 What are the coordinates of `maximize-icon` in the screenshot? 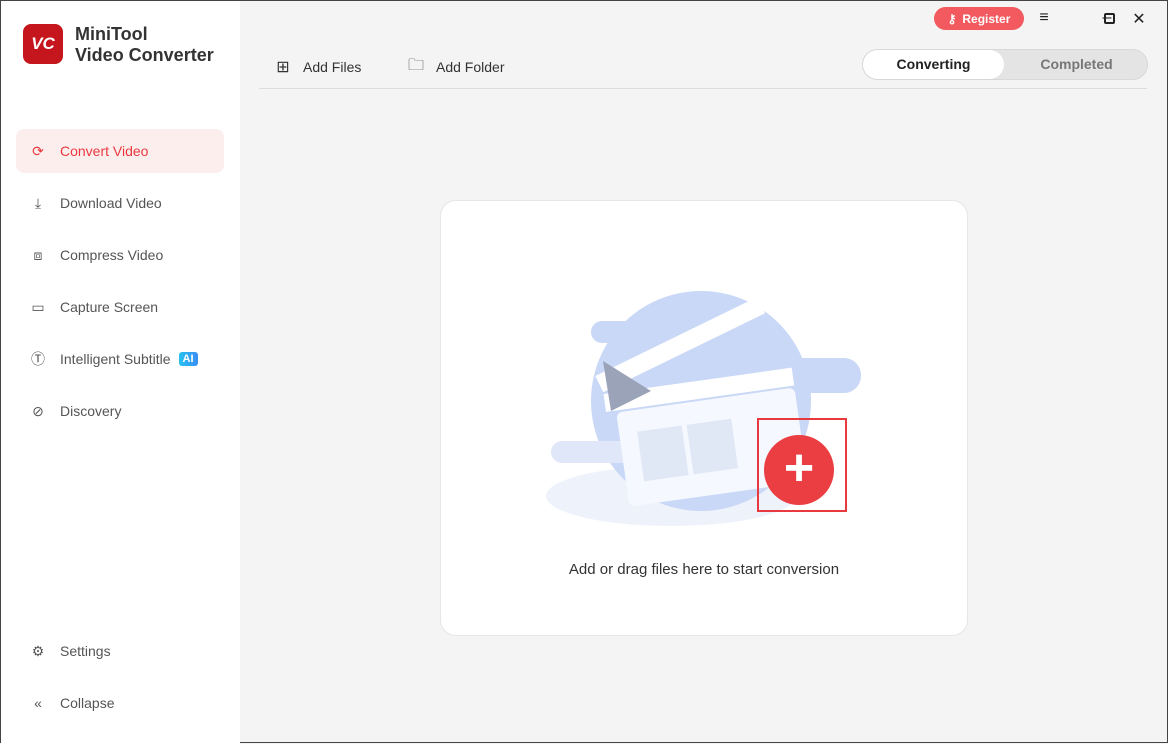 It's located at (1108, 19).